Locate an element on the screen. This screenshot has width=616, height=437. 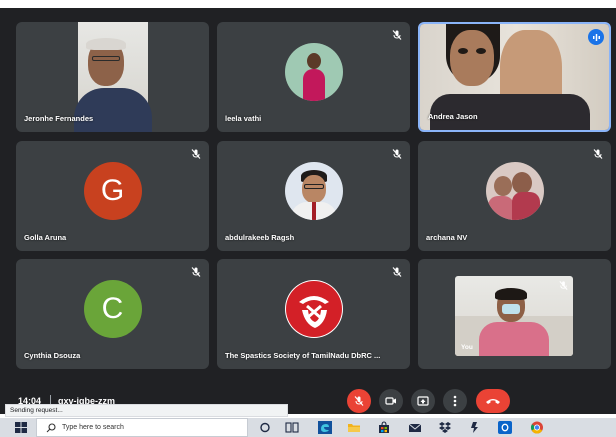
app-icon is located at coordinates (475, 427).